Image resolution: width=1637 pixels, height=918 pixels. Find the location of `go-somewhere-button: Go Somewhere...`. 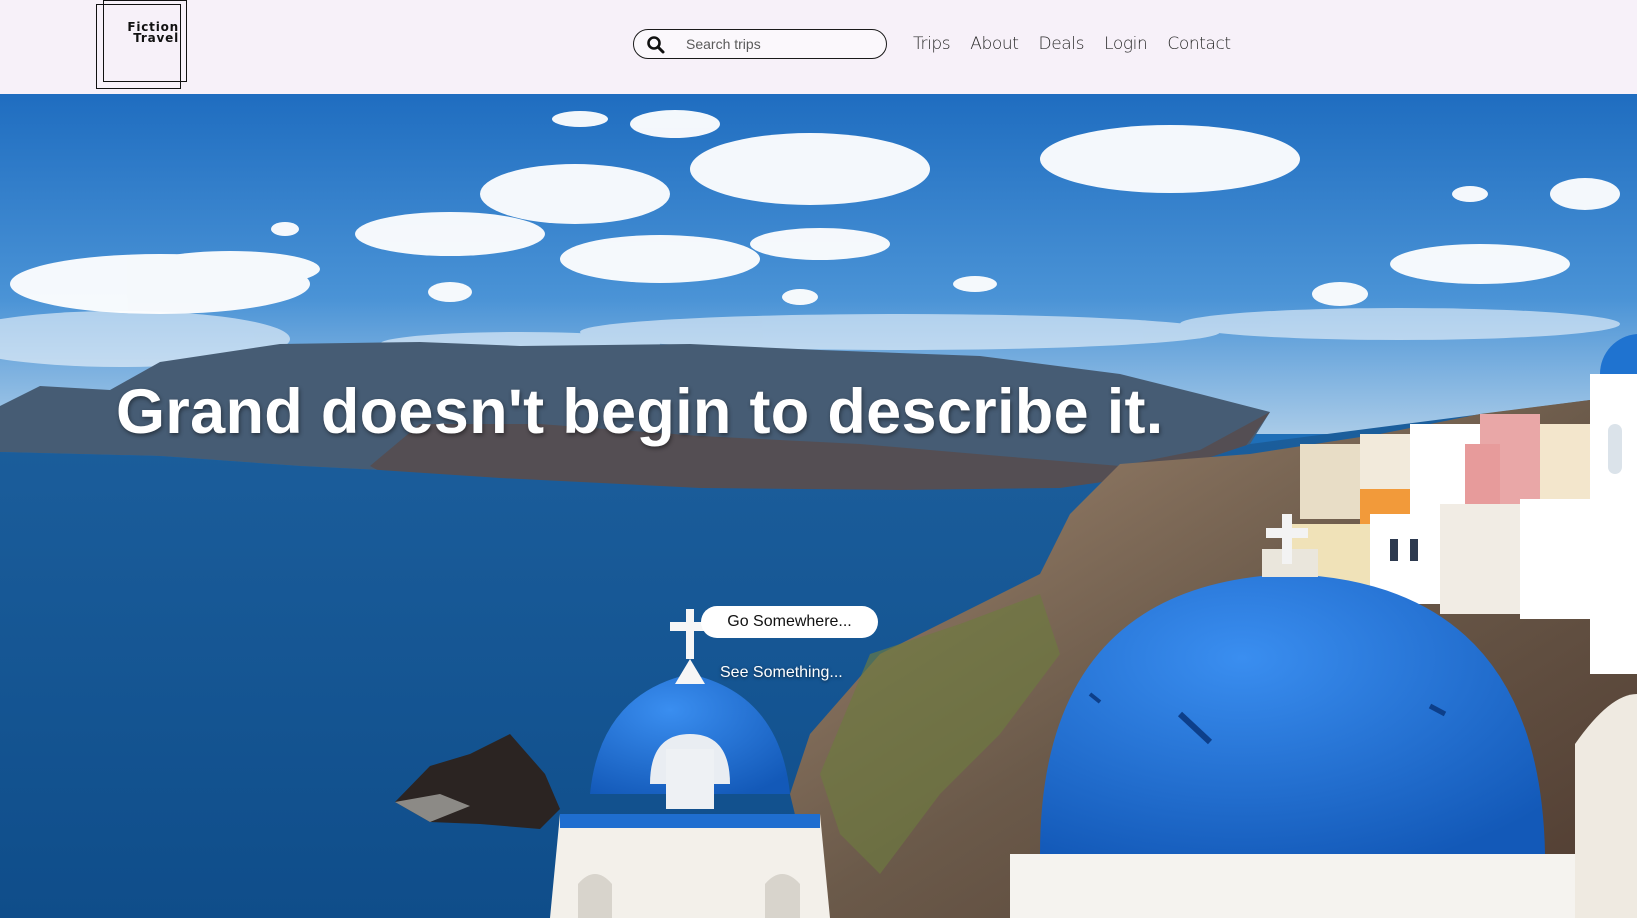

go-somewhere-button: Go Somewhere... is located at coordinates (789, 622).